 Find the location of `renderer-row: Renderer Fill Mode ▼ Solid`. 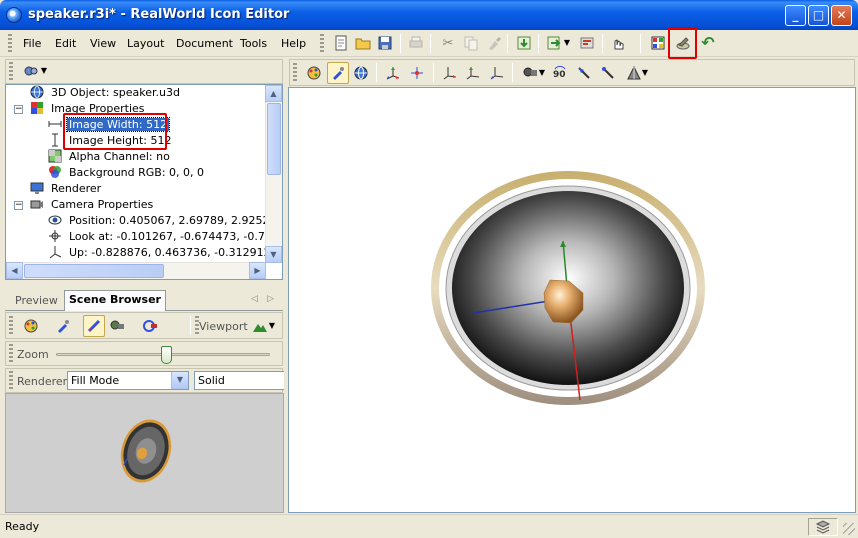

renderer-row: Renderer Fill Mode ▼ Solid is located at coordinates (144, 380).